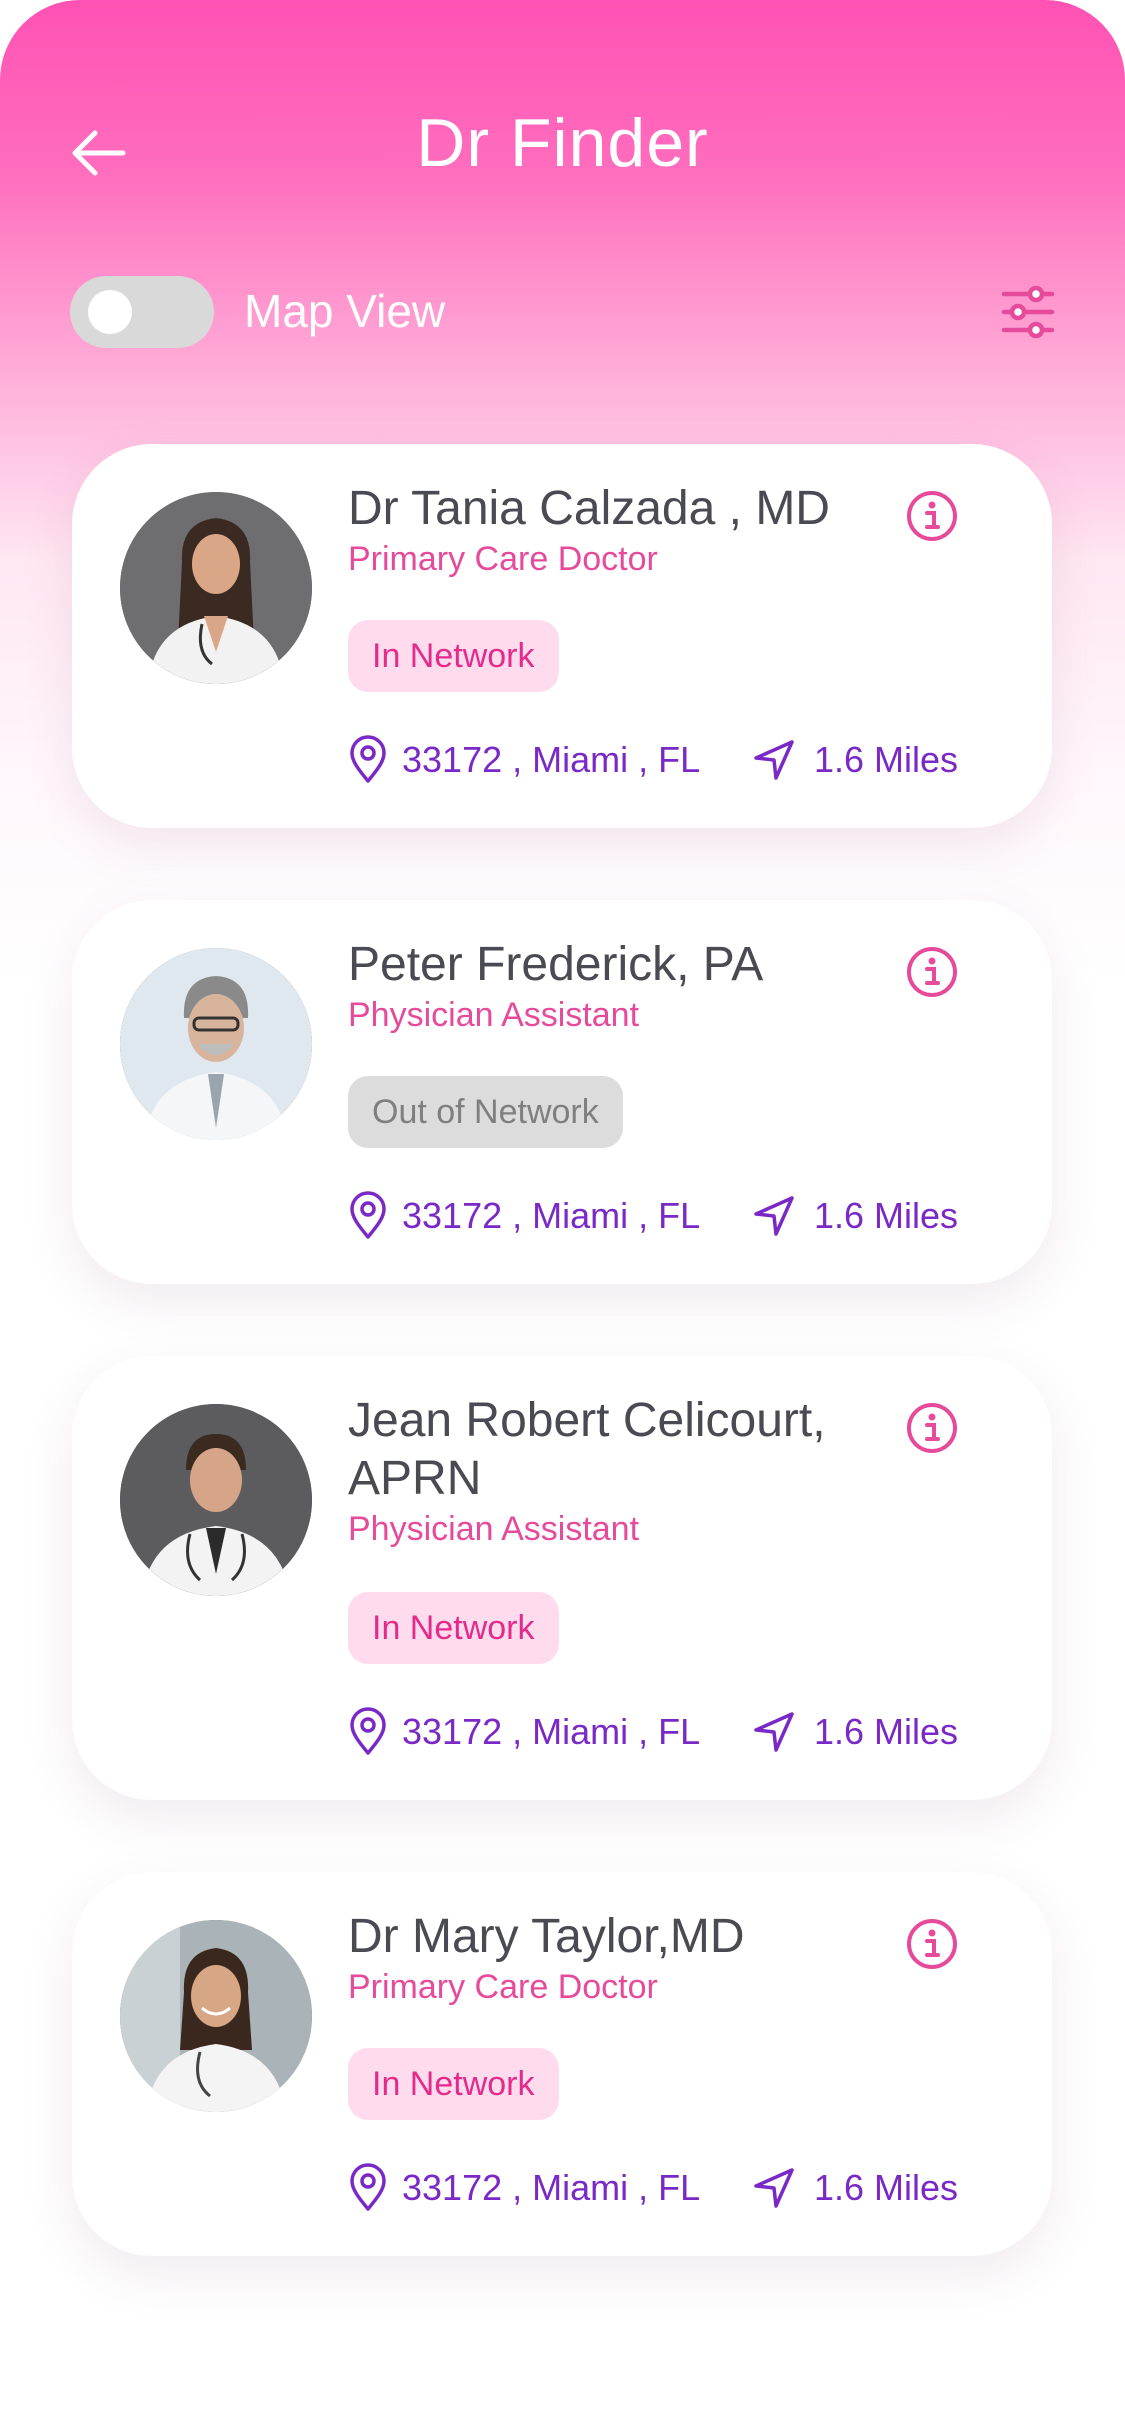 The height and width of the screenshot is (2436, 1125). I want to click on map-view-label: Map View, so click(345, 311).